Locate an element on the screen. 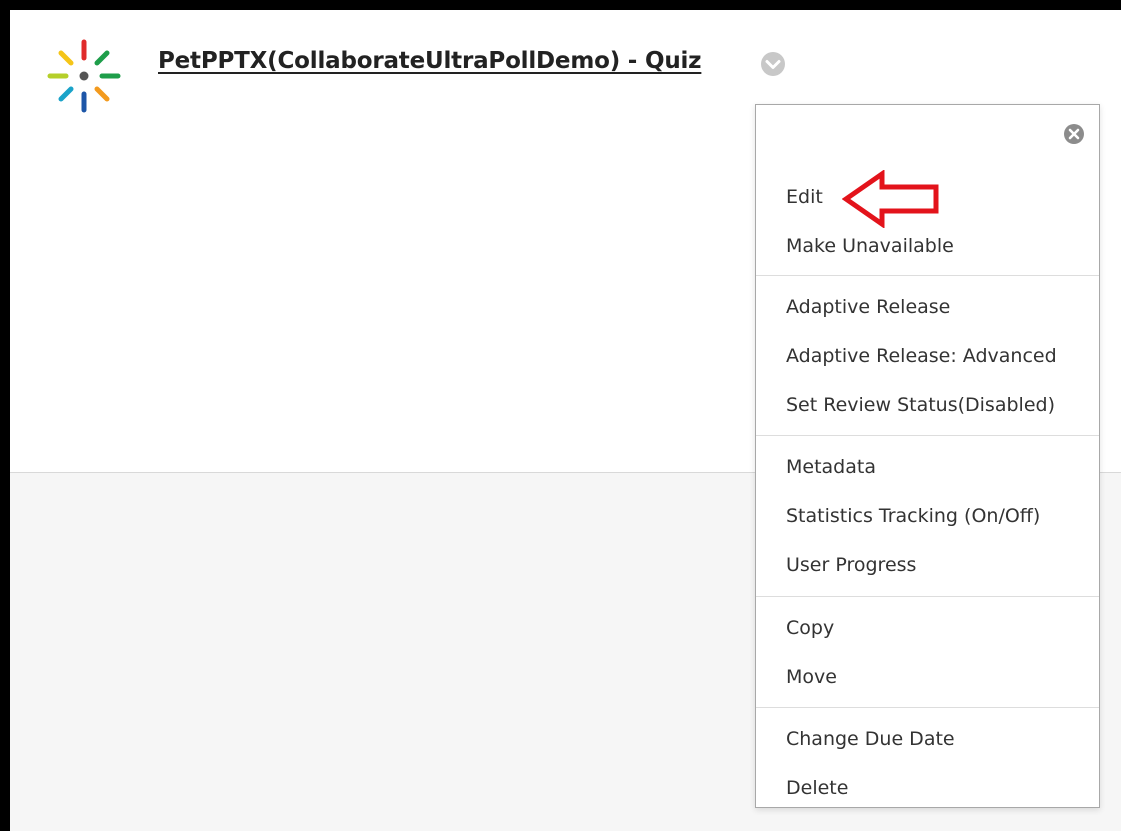 This screenshot has height=831, width=1121. menu-item-move: Move is located at coordinates (927, 677).